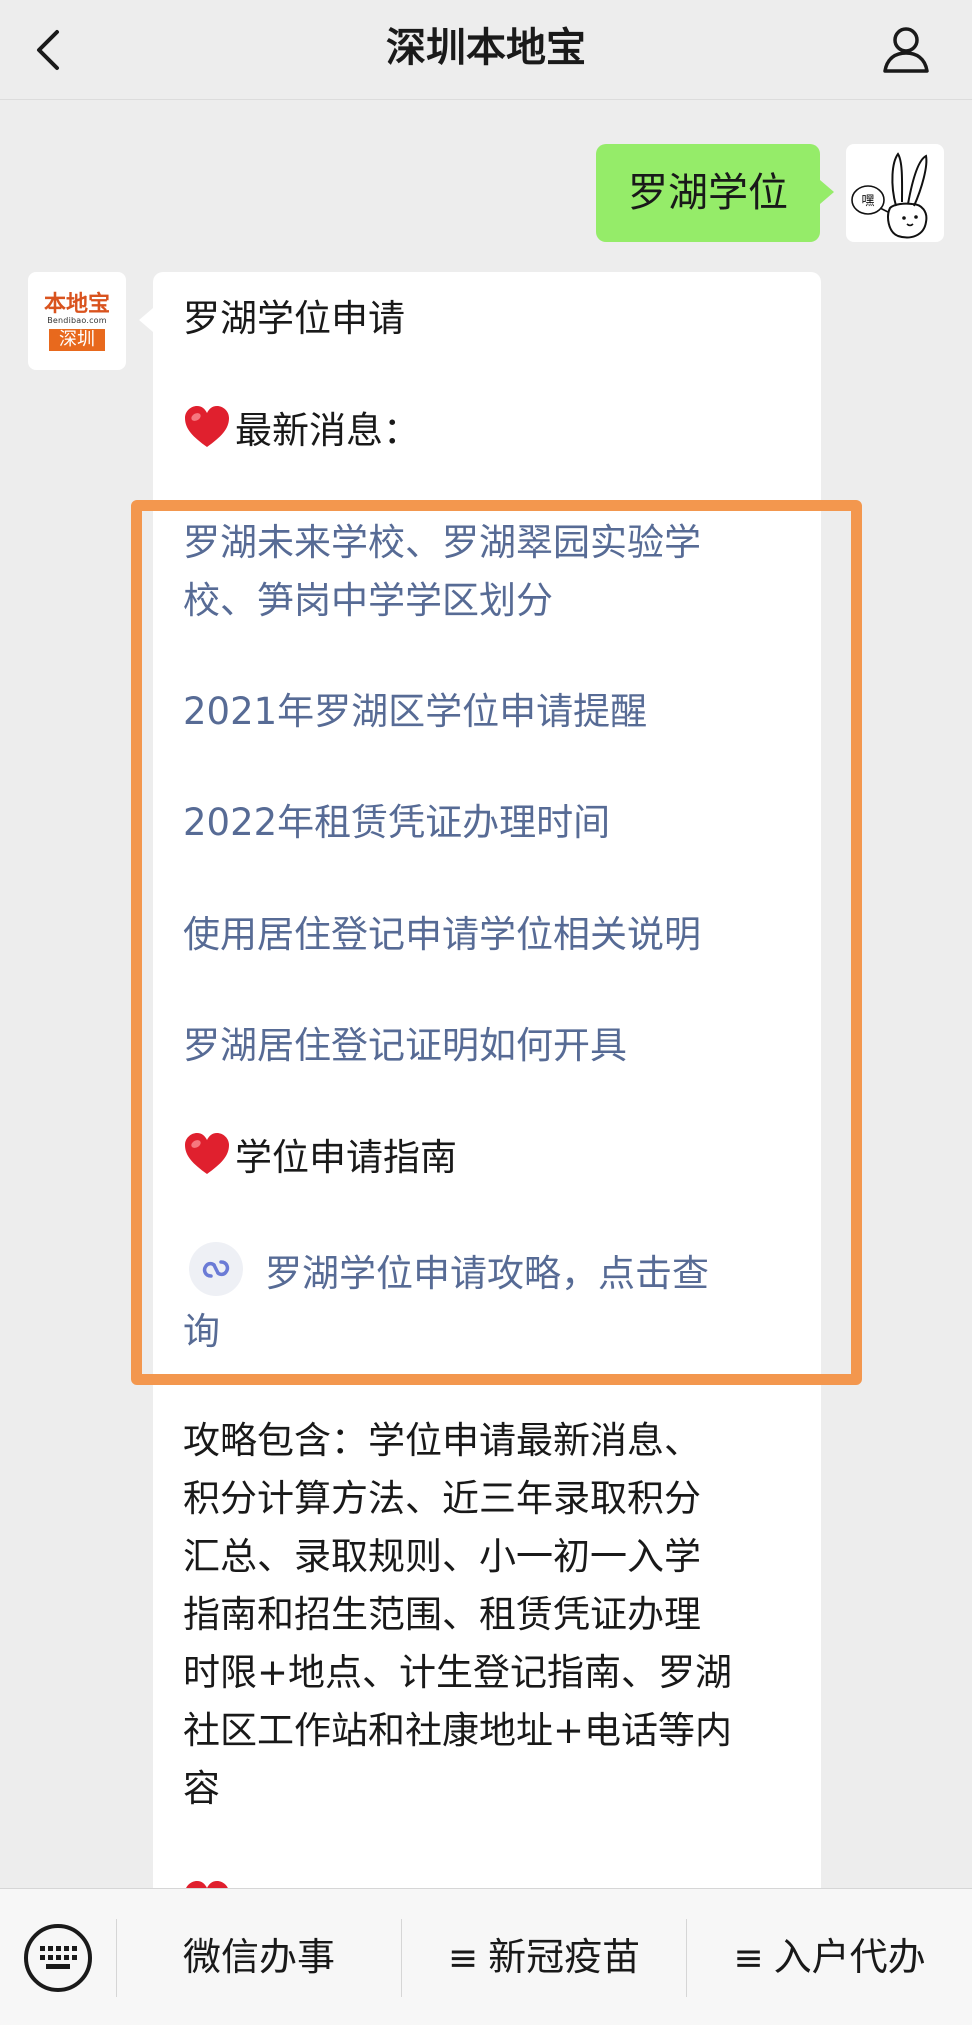 The height and width of the screenshot is (2025, 972). I want to click on chat-header: 深圳本地宝, so click(486, 50).